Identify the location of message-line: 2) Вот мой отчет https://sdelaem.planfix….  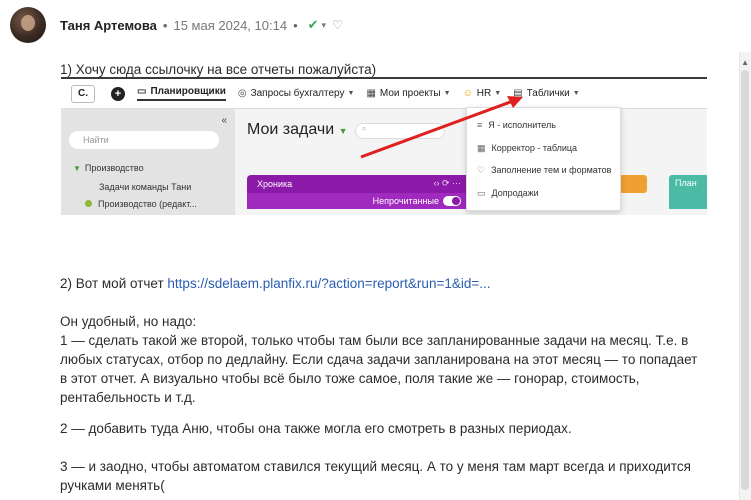
(400, 283).